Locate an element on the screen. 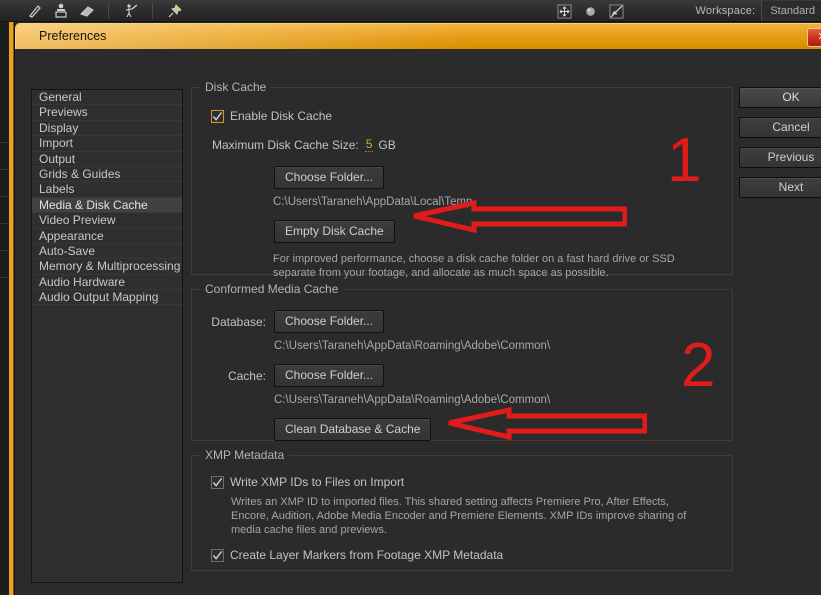 Image resolution: width=821 pixels, height=595 pixels. toolbar-icon-group is located at coordinates (104, 11).